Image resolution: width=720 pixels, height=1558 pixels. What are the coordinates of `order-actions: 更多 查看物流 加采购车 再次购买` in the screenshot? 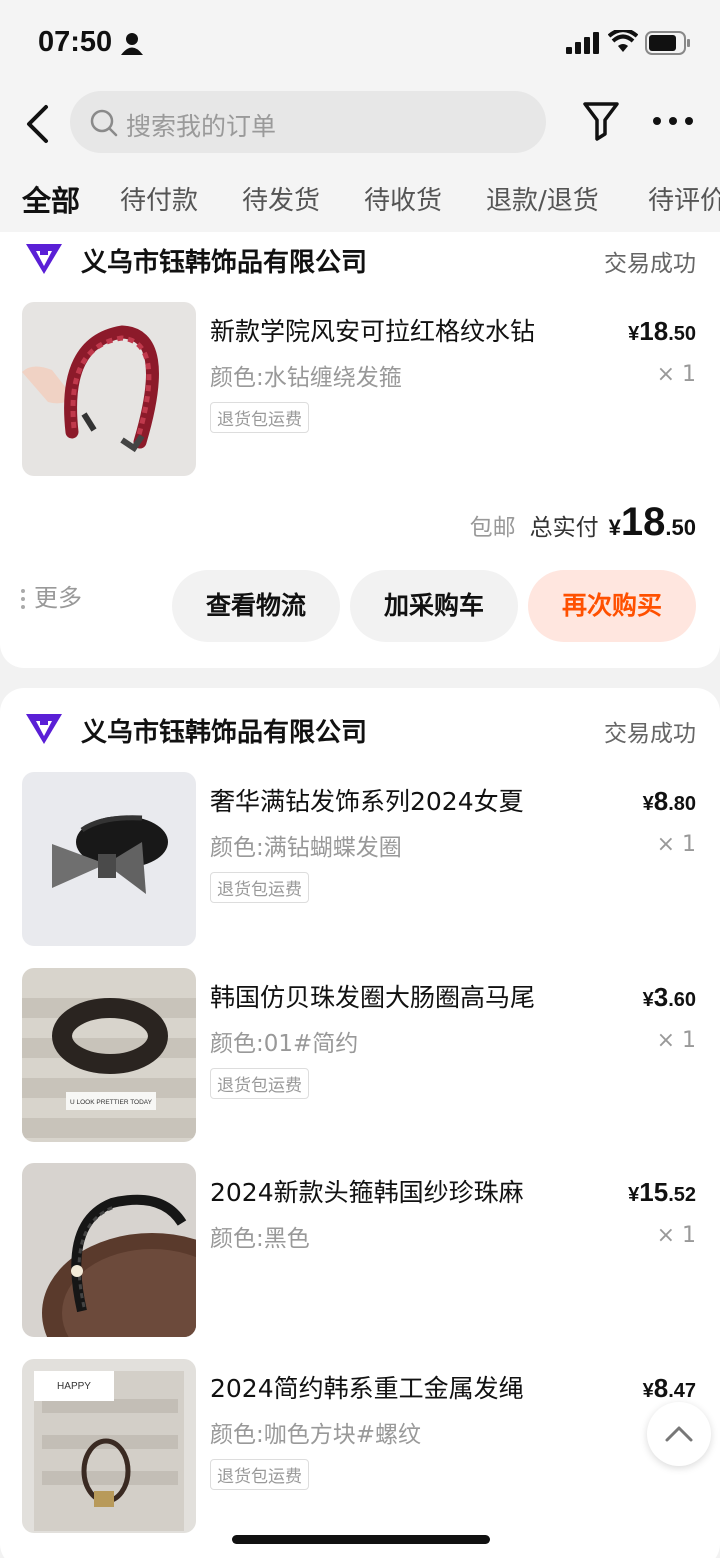 It's located at (360, 601).